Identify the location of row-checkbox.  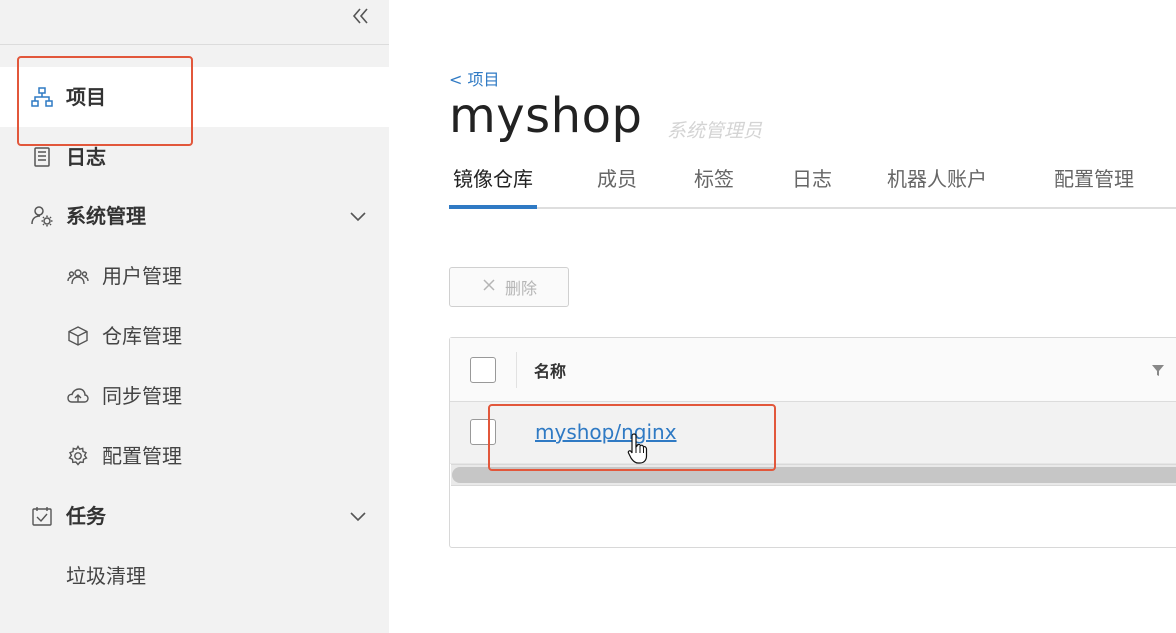
(483, 432).